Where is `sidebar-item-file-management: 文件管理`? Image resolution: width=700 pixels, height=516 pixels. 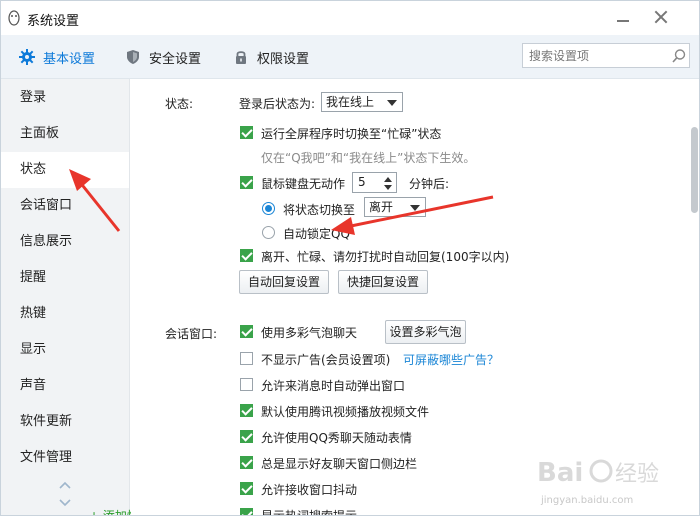
sidebar-item-file-management: 文件管理 is located at coordinates (65, 458).